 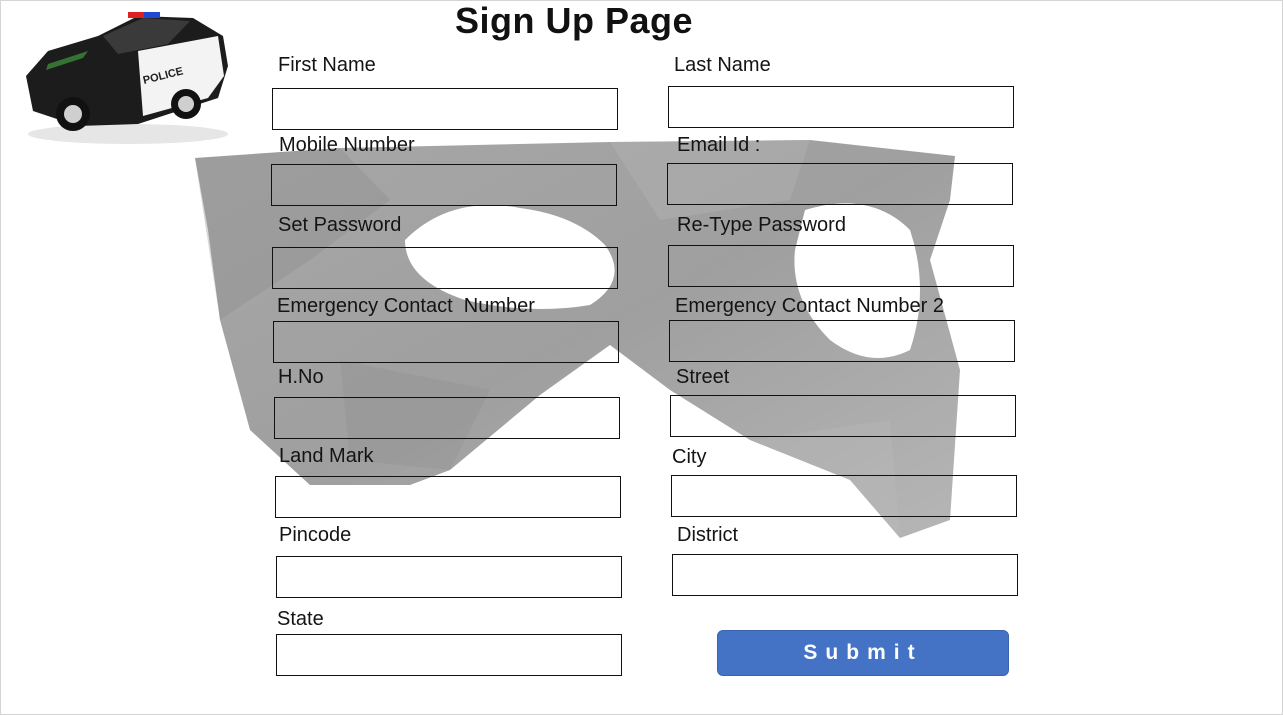 I want to click on email-input, so click(x=840, y=184).